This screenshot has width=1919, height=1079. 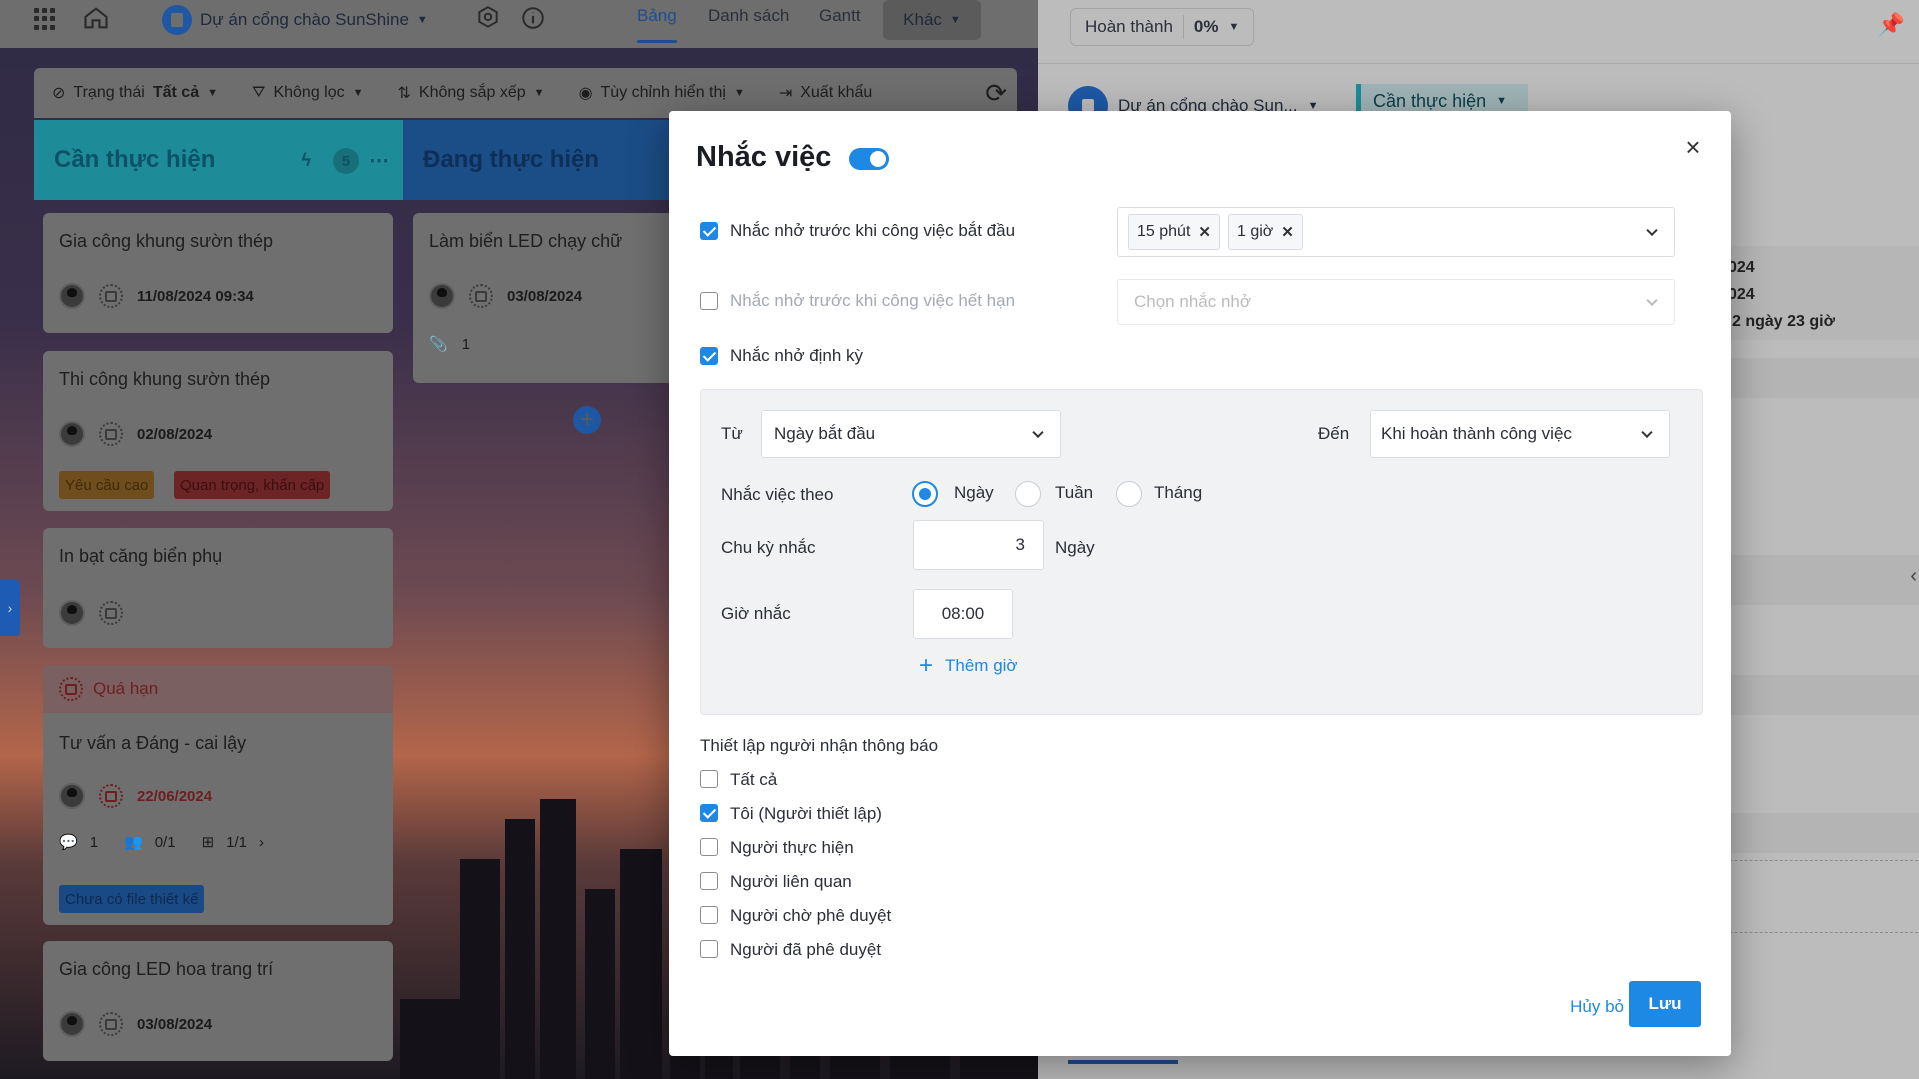 What do you see at coordinates (709, 301) in the screenshot?
I see `remind-before-due-checkbox` at bounding box center [709, 301].